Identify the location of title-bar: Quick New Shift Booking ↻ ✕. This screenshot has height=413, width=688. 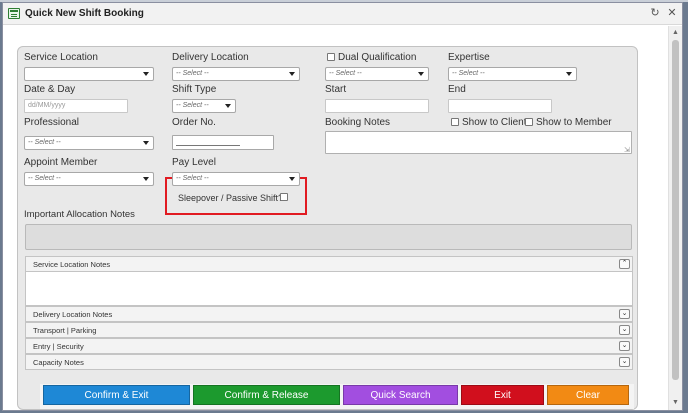
(342, 14).